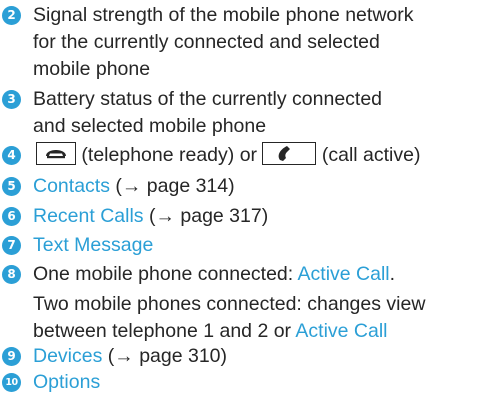 The height and width of the screenshot is (396, 483). What do you see at coordinates (150, 126) in the screenshot?
I see `description-line: and selected mobile phone` at bounding box center [150, 126].